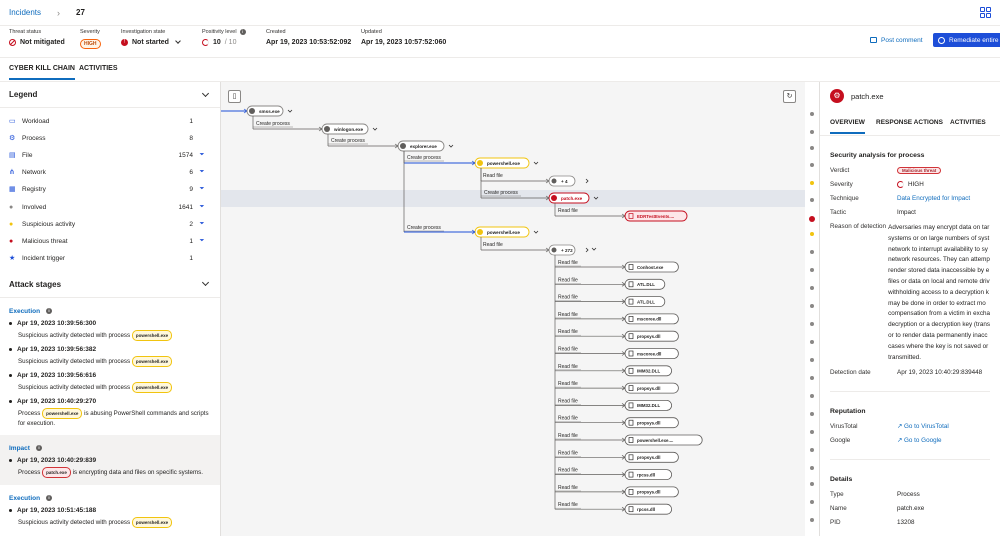 This screenshot has width=1000, height=536. I want to click on edge-label: Read file, so click(493, 176).